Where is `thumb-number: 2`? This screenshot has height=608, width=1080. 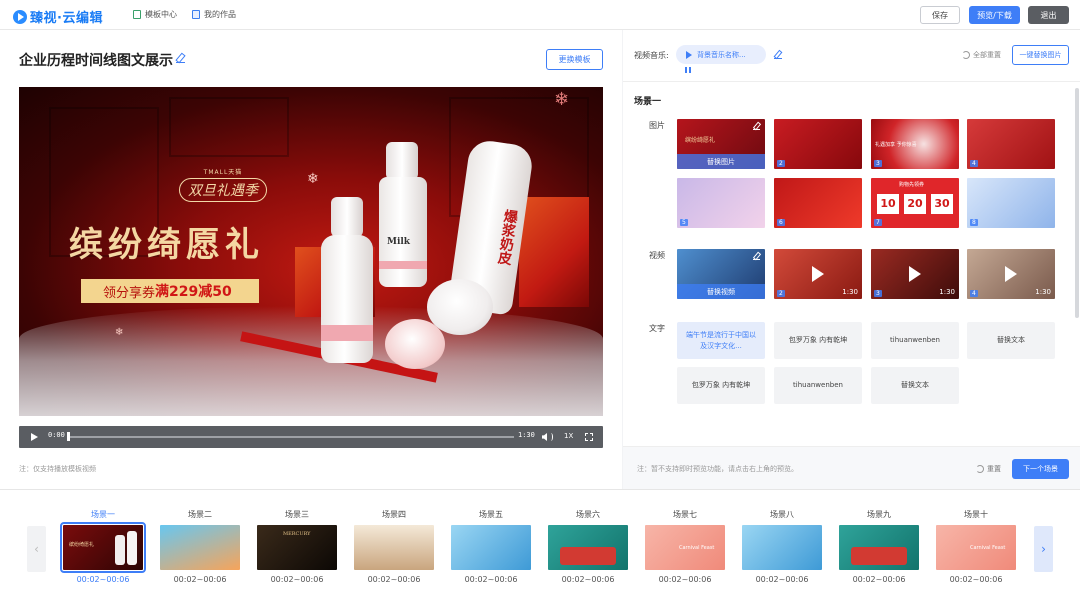 thumb-number: 2 is located at coordinates (781, 163).